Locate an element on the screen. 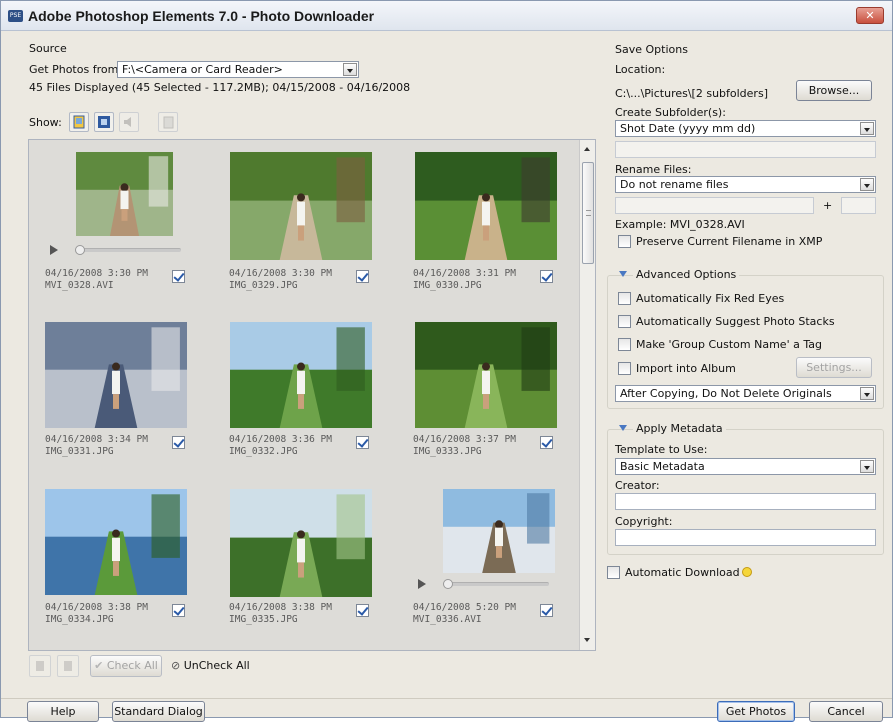 Image resolution: width=893 pixels, height=722 pixels. scrollbar-thumb is located at coordinates (588, 213).